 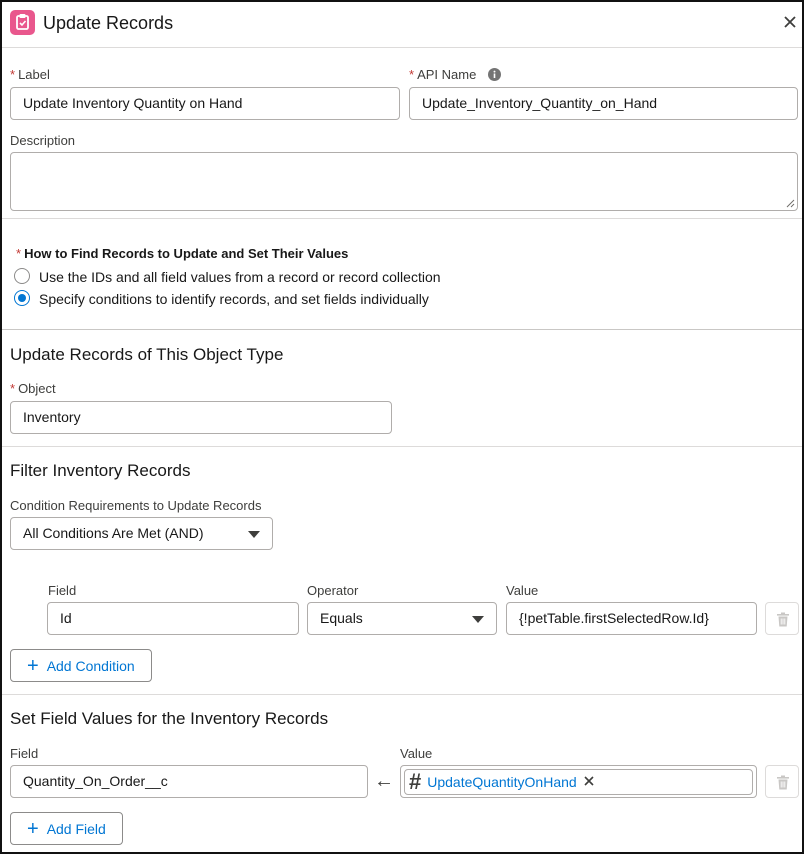 I want to click on condition-operator-header: Operator, so click(x=333, y=590).